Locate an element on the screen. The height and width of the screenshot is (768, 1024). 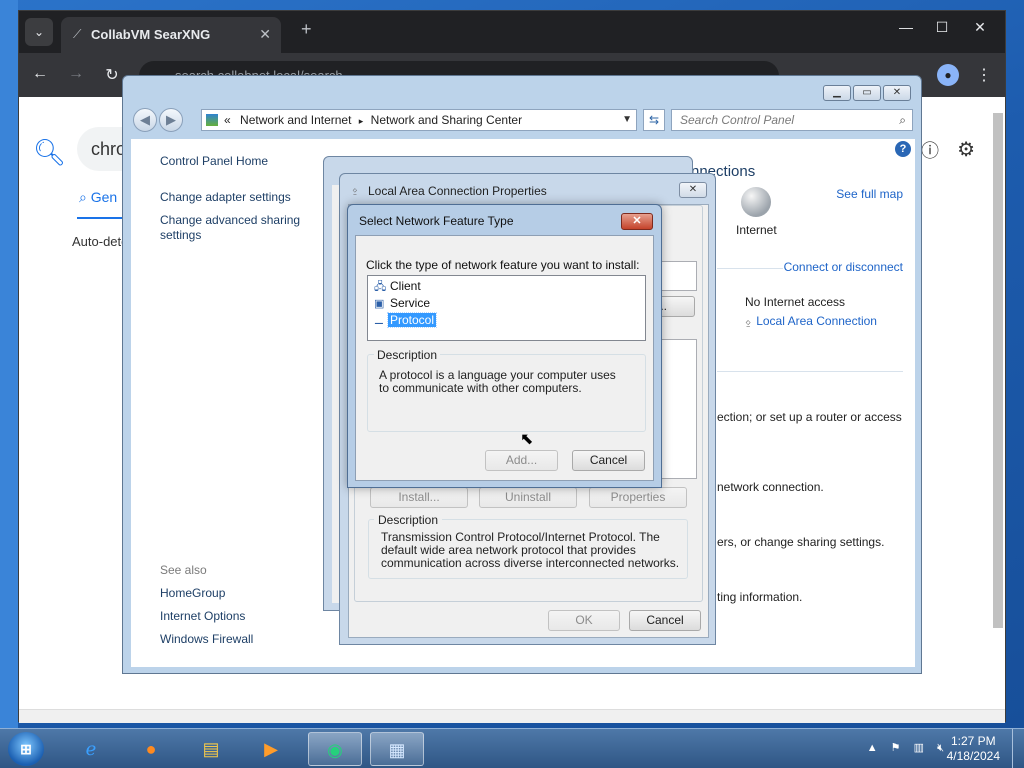
chrome-taskbar-icon: ◉ is located at coordinates (335, 749).